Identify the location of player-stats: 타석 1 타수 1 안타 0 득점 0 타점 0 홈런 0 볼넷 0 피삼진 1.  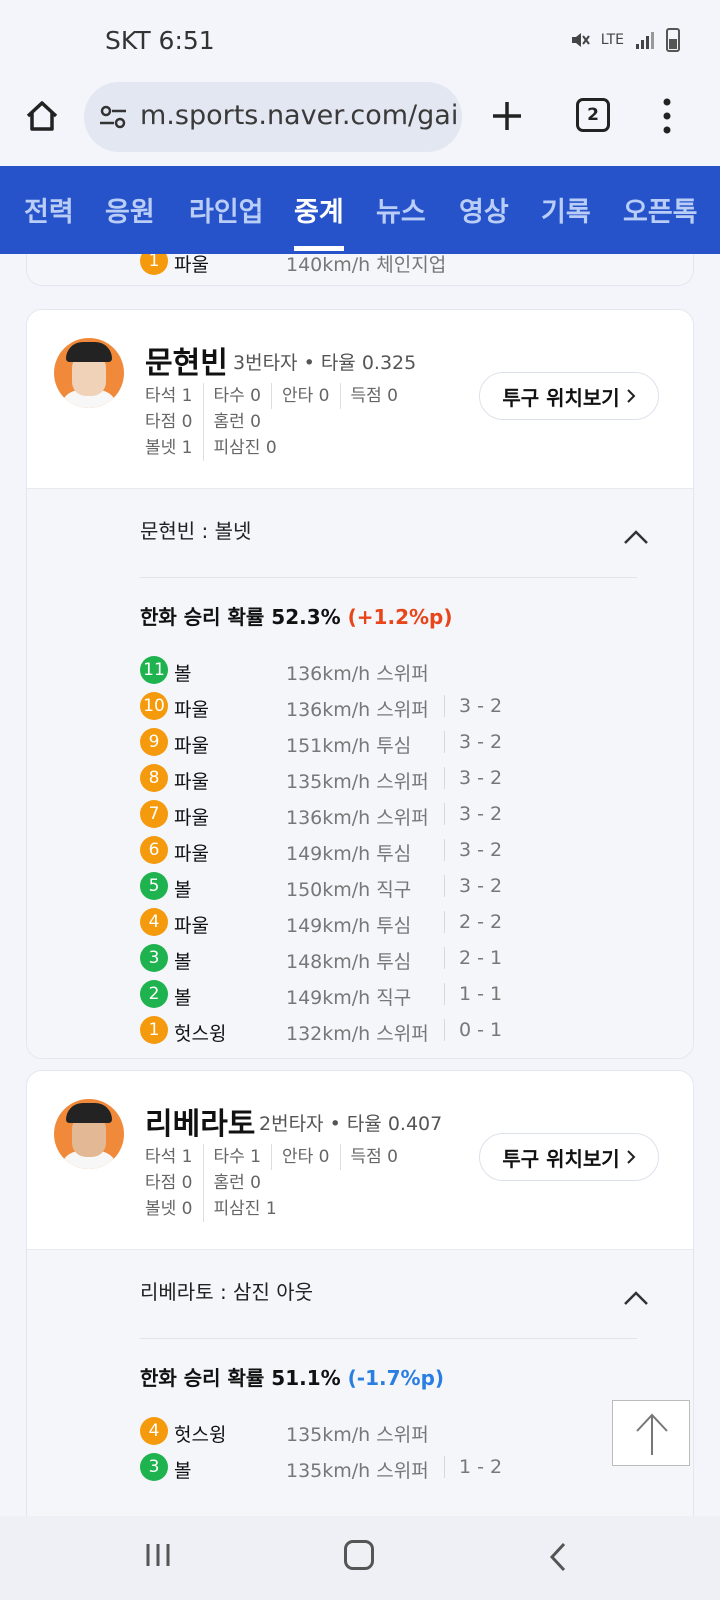
(281, 1183).